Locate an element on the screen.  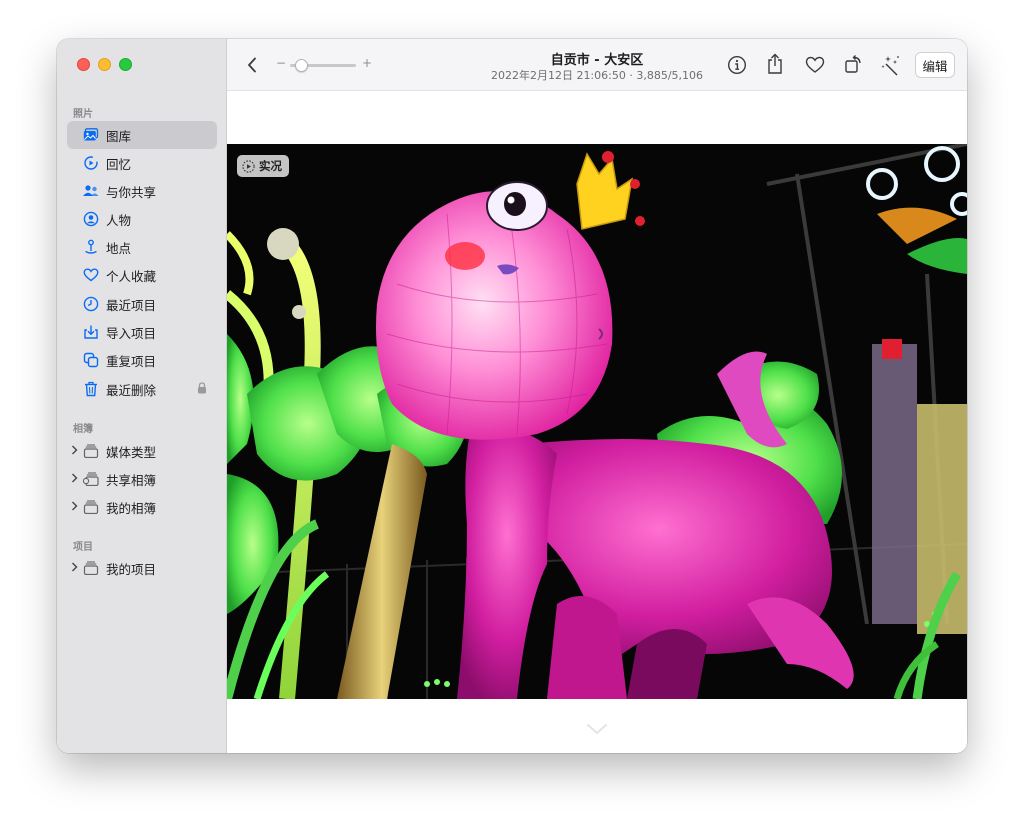
people-icon is located at coordinates (91, 219).